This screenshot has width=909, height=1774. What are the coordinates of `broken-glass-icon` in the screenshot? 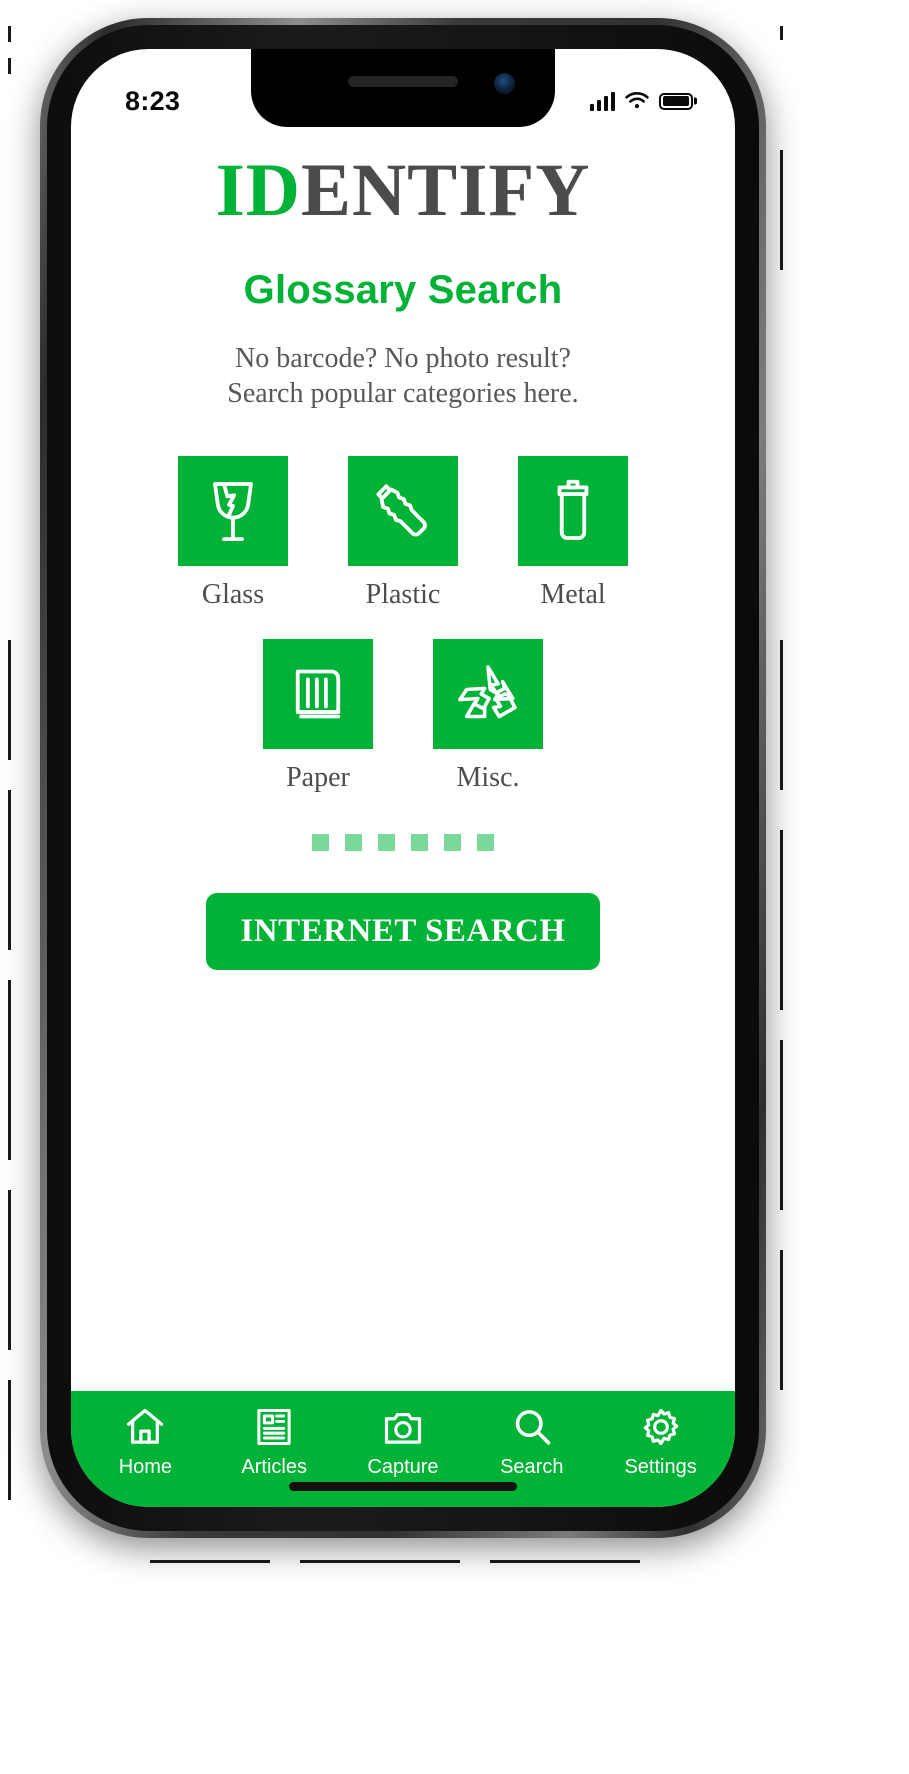 It's located at (233, 511).